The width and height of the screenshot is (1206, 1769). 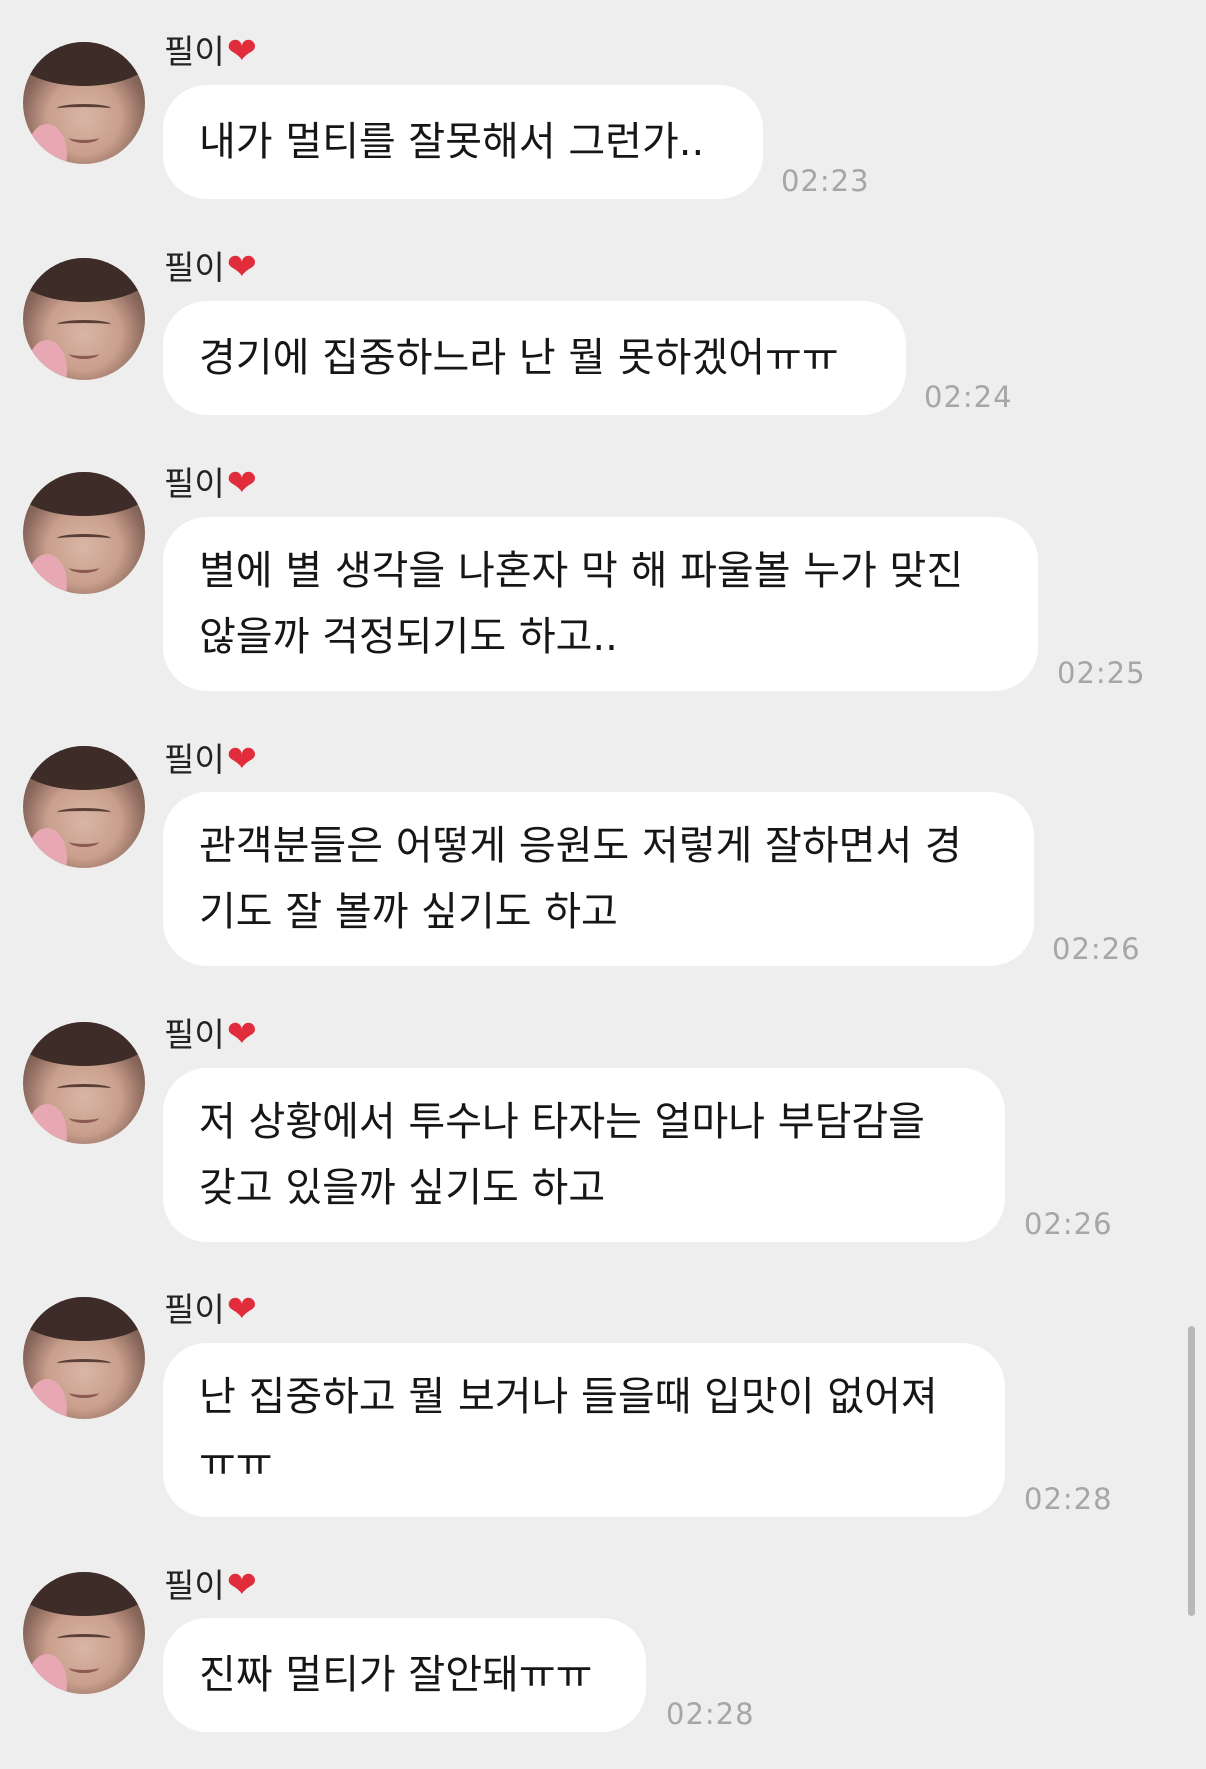 What do you see at coordinates (463, 142) in the screenshot?
I see `message-bubble: 내가 멀티를 잘못해서 그런가..` at bounding box center [463, 142].